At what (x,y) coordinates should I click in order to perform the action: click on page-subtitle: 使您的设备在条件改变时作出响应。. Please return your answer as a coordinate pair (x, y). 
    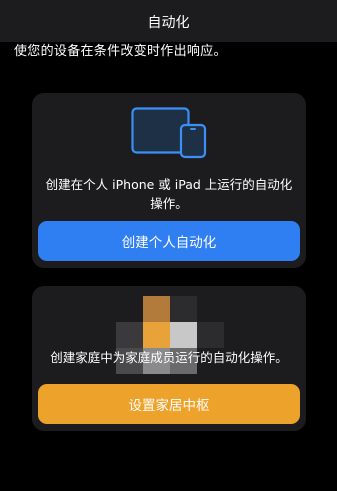
    Looking at the image, I should click on (120, 51).